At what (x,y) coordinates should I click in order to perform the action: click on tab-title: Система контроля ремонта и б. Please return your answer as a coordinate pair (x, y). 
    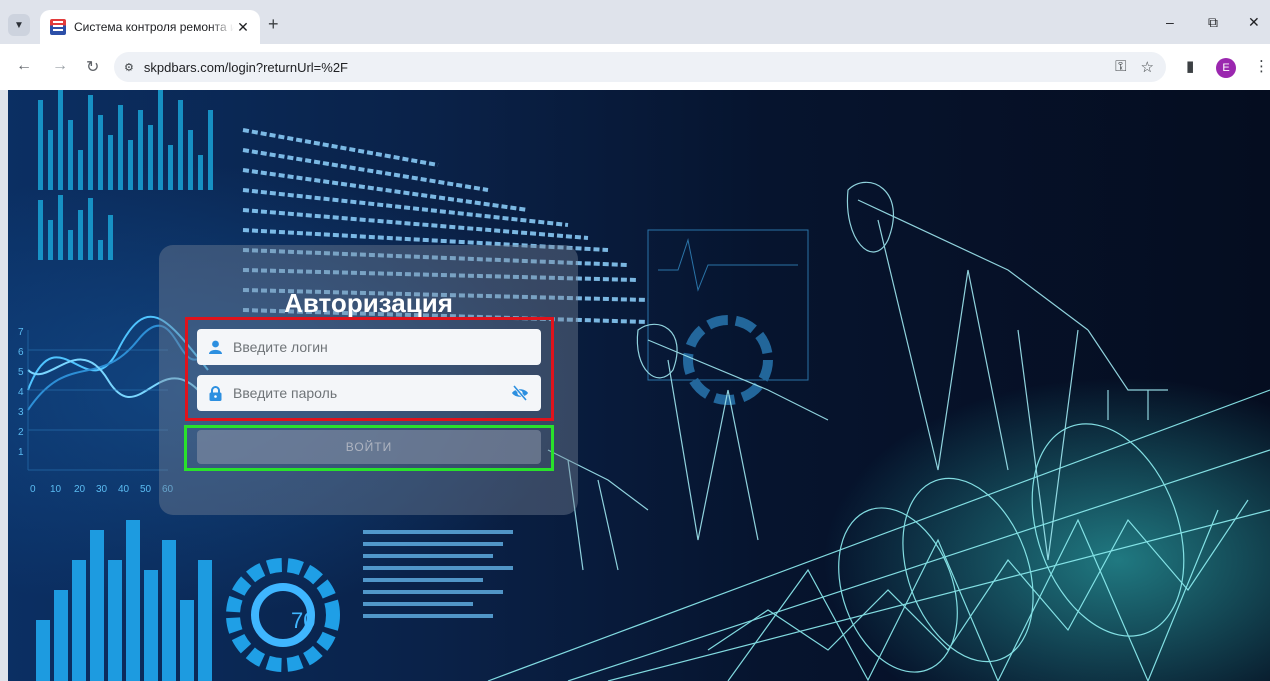
    Looking at the image, I should click on (154, 27).